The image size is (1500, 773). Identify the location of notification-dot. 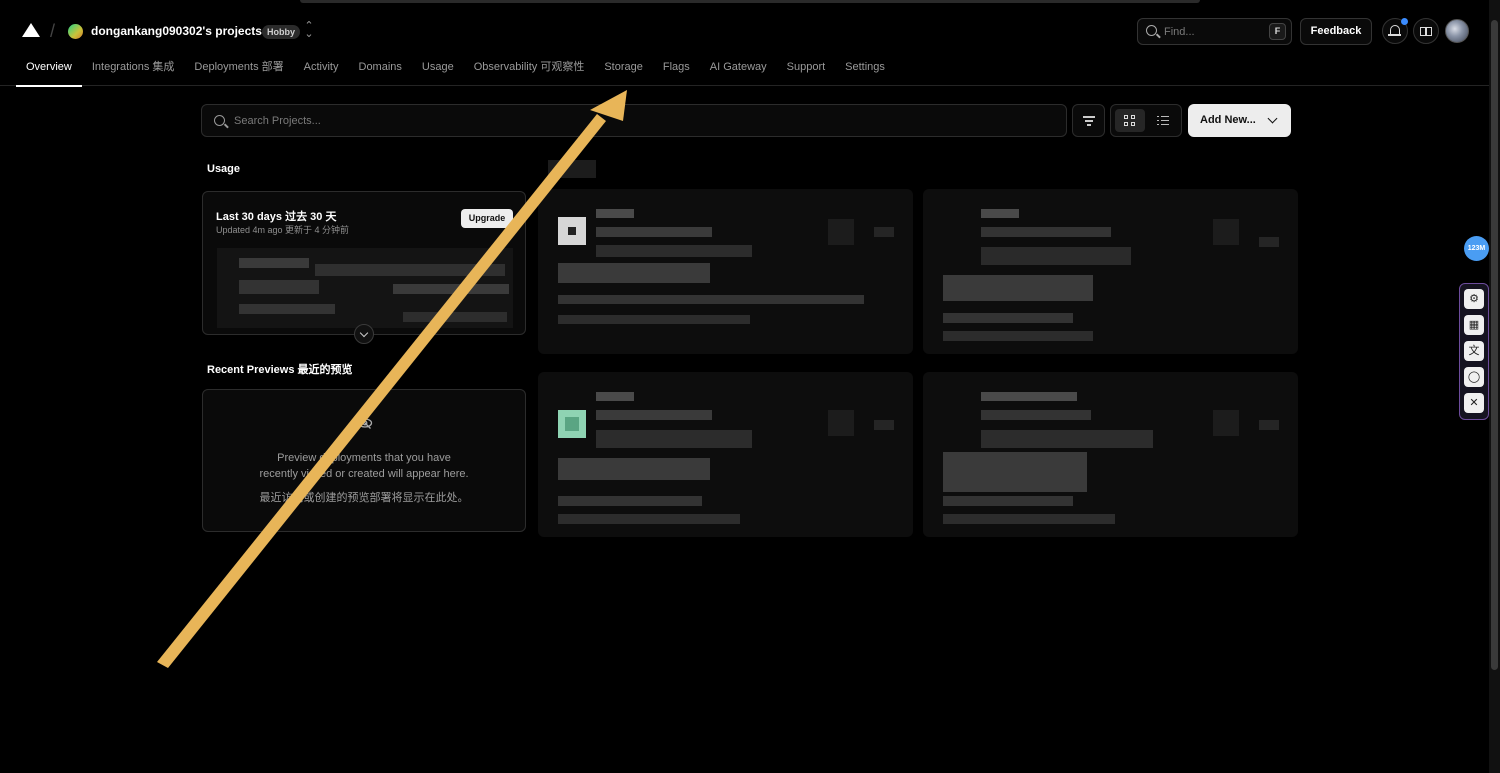
(1404, 21).